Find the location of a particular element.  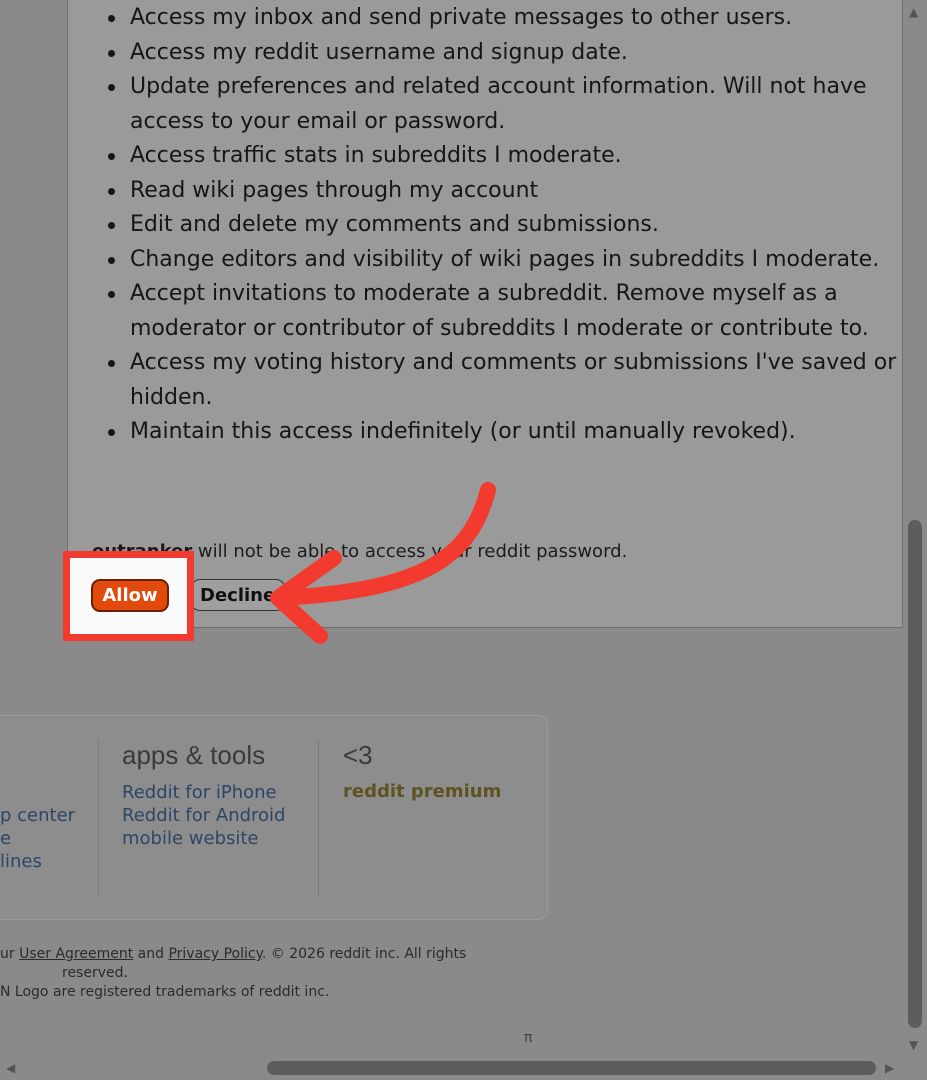

decline-button: Decline is located at coordinates (238, 595).